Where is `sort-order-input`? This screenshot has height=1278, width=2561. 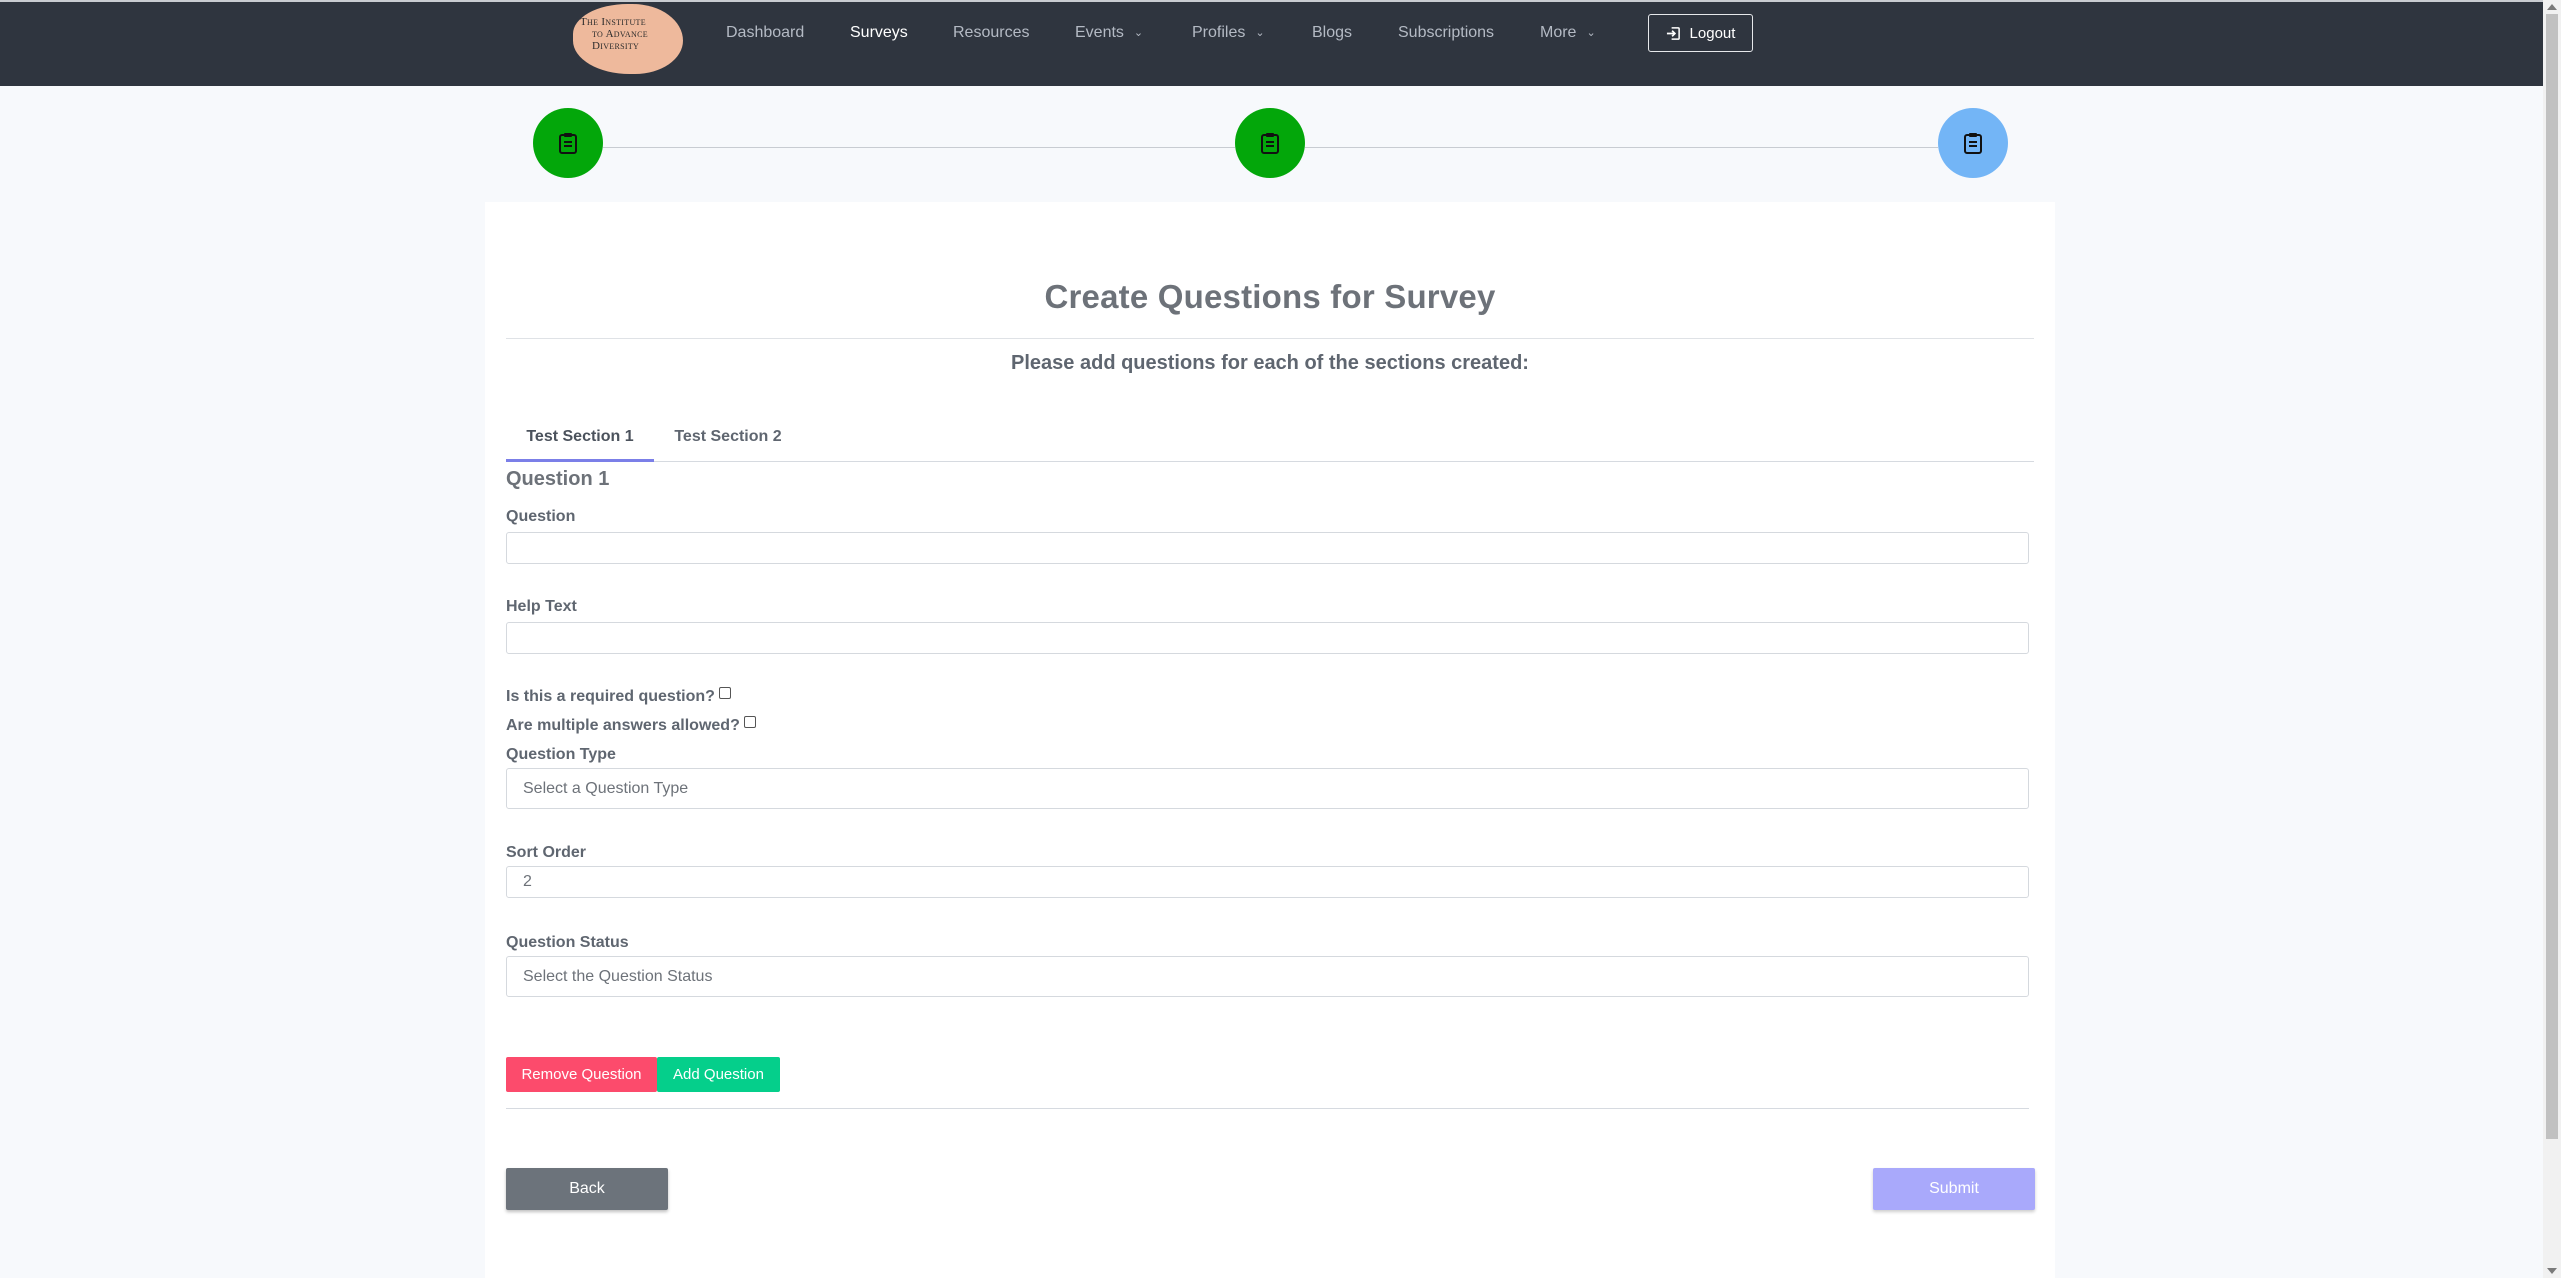
sort-order-input is located at coordinates (1267, 882).